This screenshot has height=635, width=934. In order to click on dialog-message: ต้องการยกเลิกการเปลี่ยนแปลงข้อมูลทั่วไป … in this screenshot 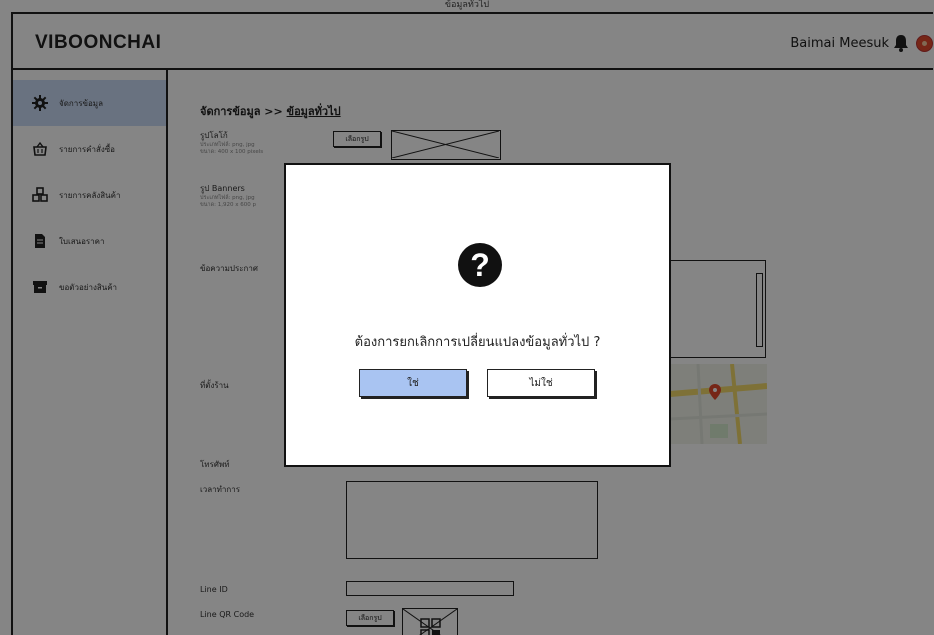, I will do `click(477, 342)`.